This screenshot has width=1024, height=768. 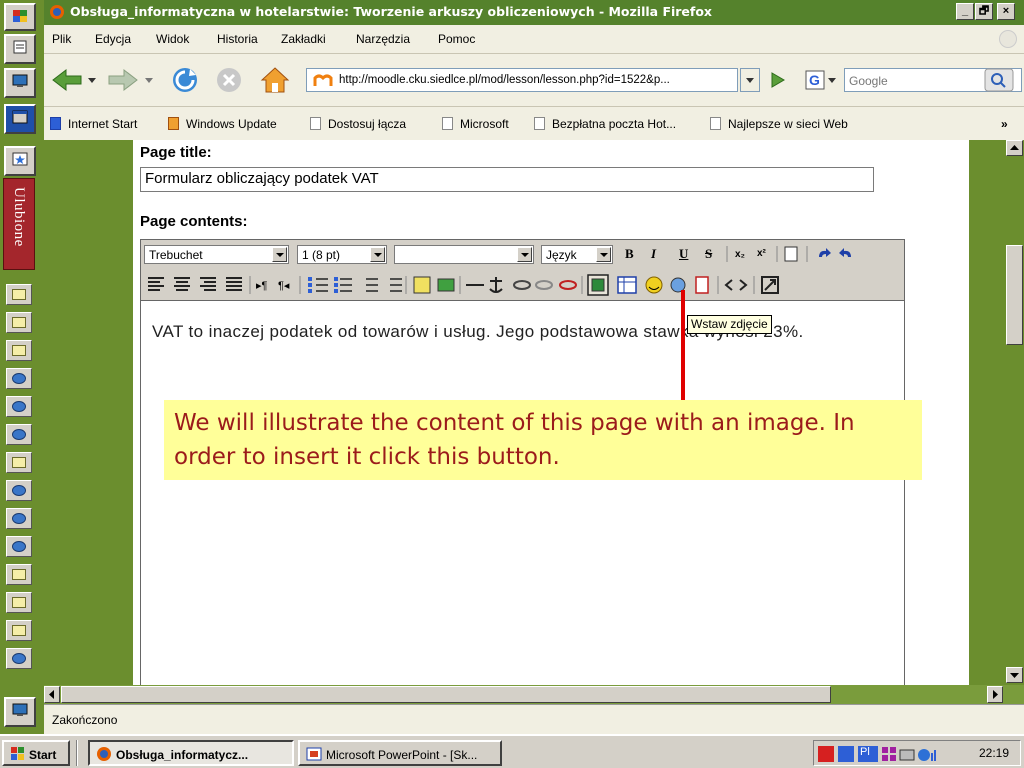 What do you see at coordinates (20, 80) in the screenshot?
I see `desktop-icon` at bounding box center [20, 80].